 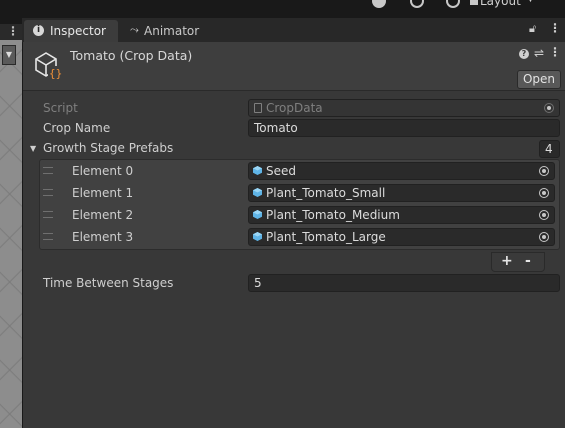 I want to click on array-size-value: 4, so click(x=549, y=149).